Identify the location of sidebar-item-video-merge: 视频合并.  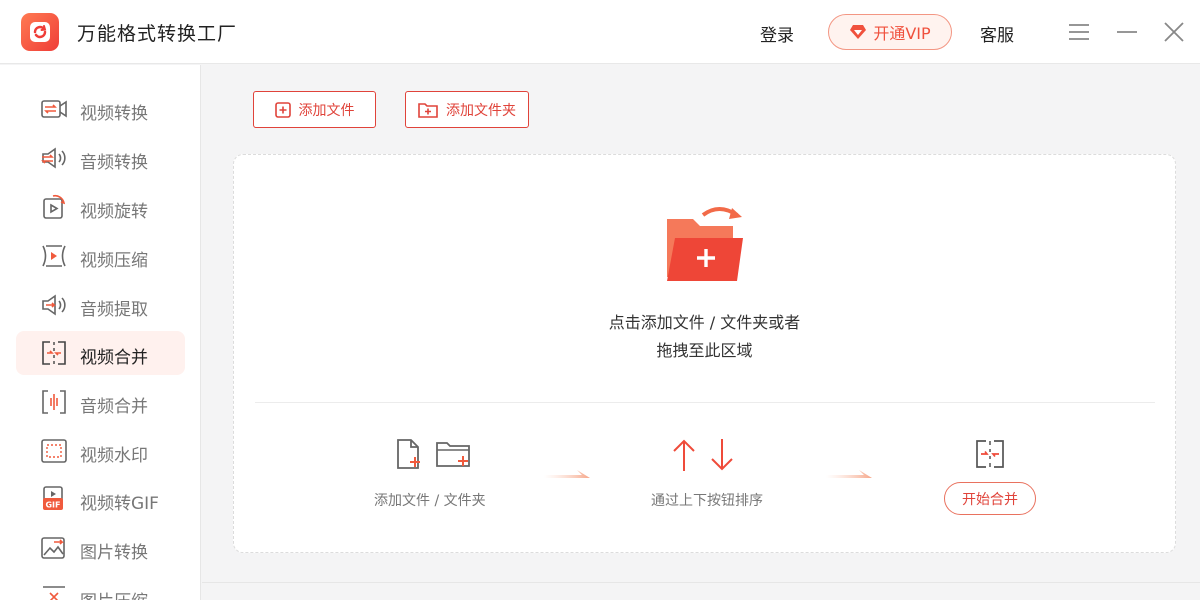
(100, 353).